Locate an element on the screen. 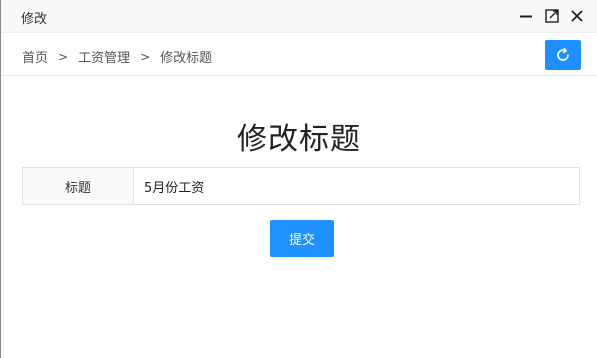 This screenshot has height=358, width=597. breadcrumb-bar: 首页 > 工资管理 > 修改标题 is located at coordinates (299, 54).